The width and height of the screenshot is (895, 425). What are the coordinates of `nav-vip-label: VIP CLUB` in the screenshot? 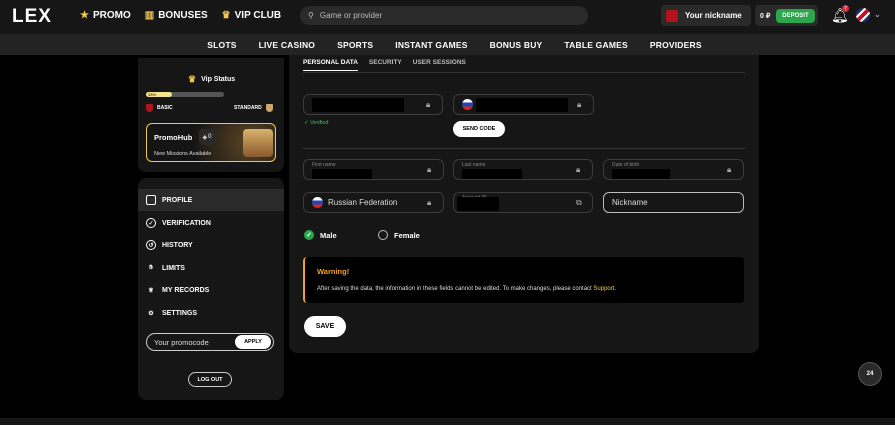 It's located at (258, 15).